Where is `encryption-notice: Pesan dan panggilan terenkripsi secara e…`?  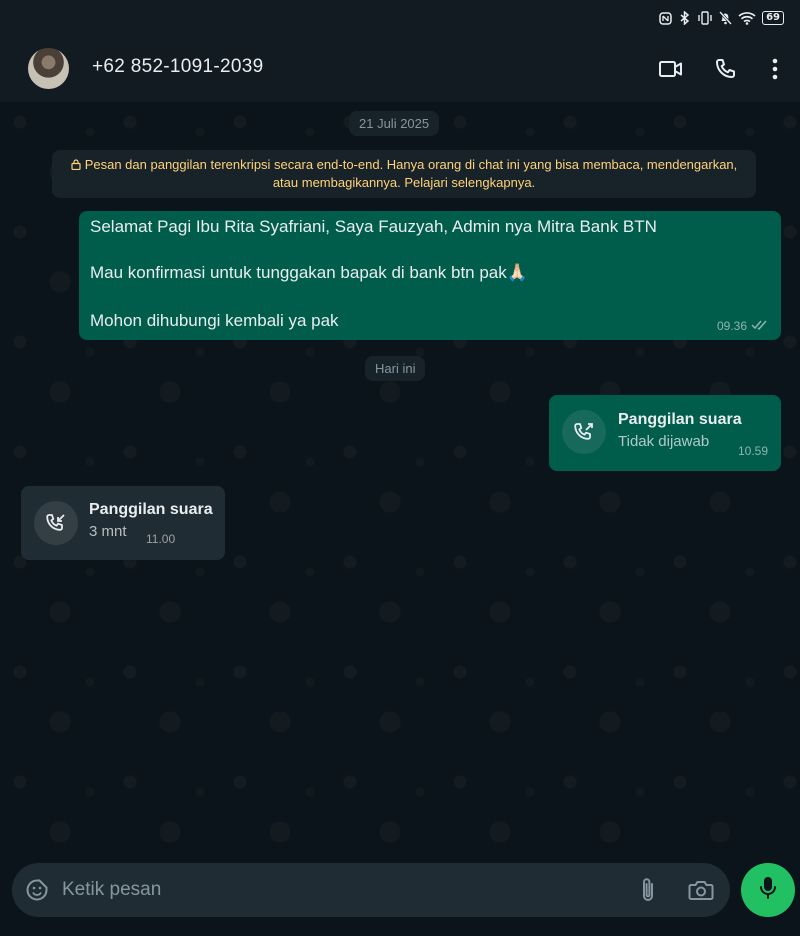 encryption-notice: Pesan dan panggilan terenkripsi secara e… is located at coordinates (404, 174).